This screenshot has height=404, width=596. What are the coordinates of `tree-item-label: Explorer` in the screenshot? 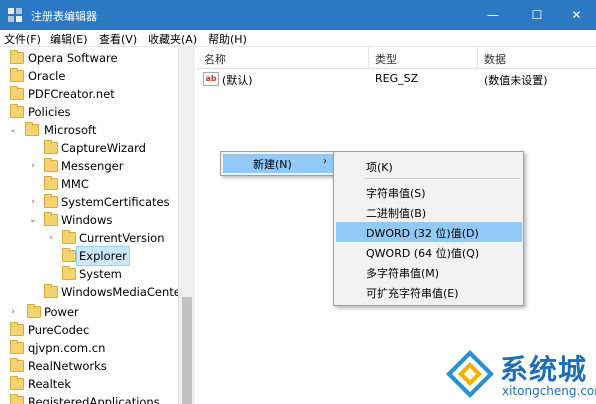 It's located at (103, 256).